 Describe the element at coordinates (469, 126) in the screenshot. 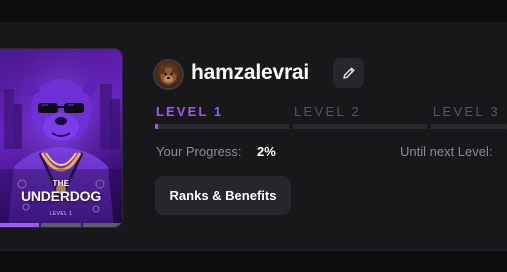

I see `level-3-progress-bar` at that location.